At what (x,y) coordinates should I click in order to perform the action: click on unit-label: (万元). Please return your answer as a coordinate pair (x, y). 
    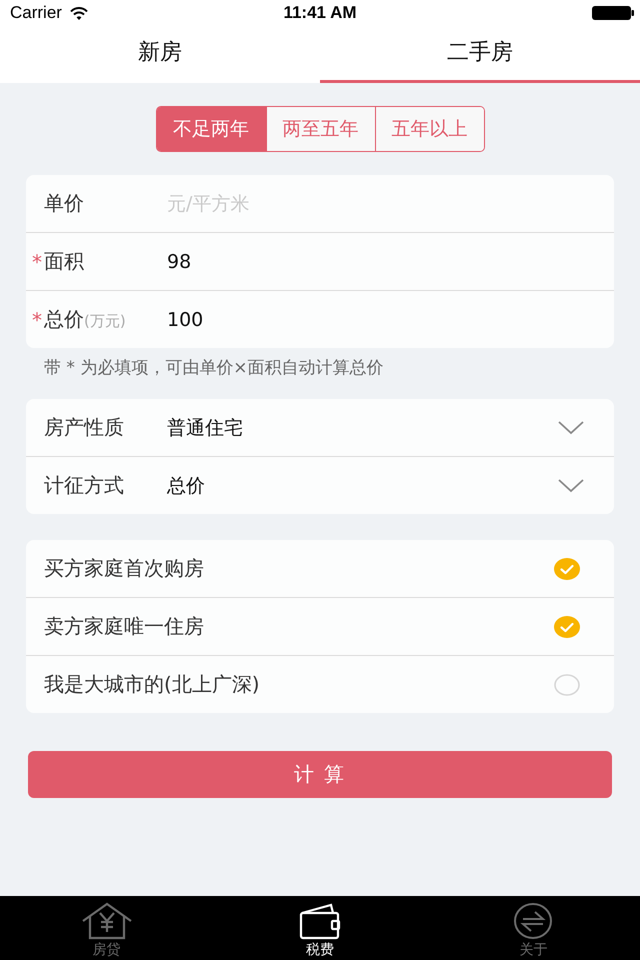
    Looking at the image, I should click on (105, 321).